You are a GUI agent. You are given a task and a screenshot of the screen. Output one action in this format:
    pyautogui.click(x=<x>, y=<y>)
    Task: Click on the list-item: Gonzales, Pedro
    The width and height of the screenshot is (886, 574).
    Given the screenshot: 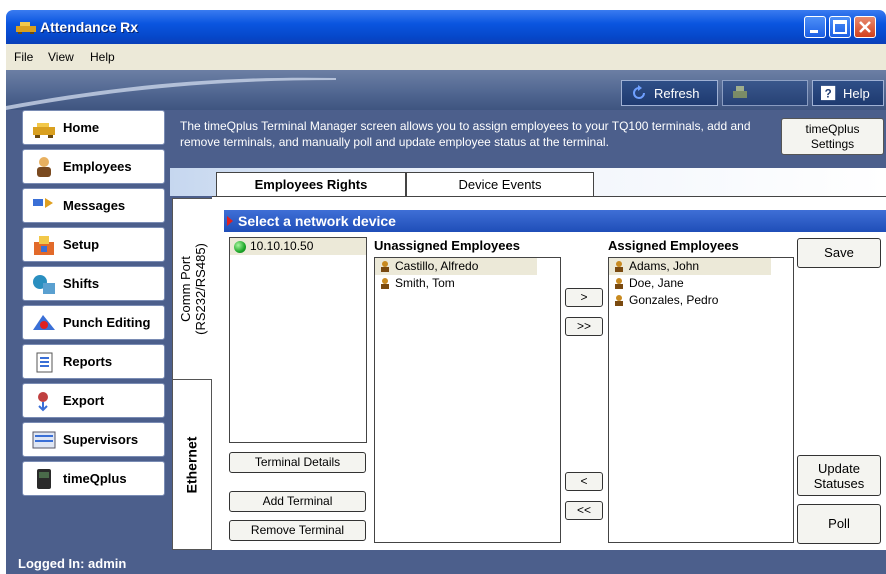 What is the action you would take?
    pyautogui.click(x=701, y=300)
    